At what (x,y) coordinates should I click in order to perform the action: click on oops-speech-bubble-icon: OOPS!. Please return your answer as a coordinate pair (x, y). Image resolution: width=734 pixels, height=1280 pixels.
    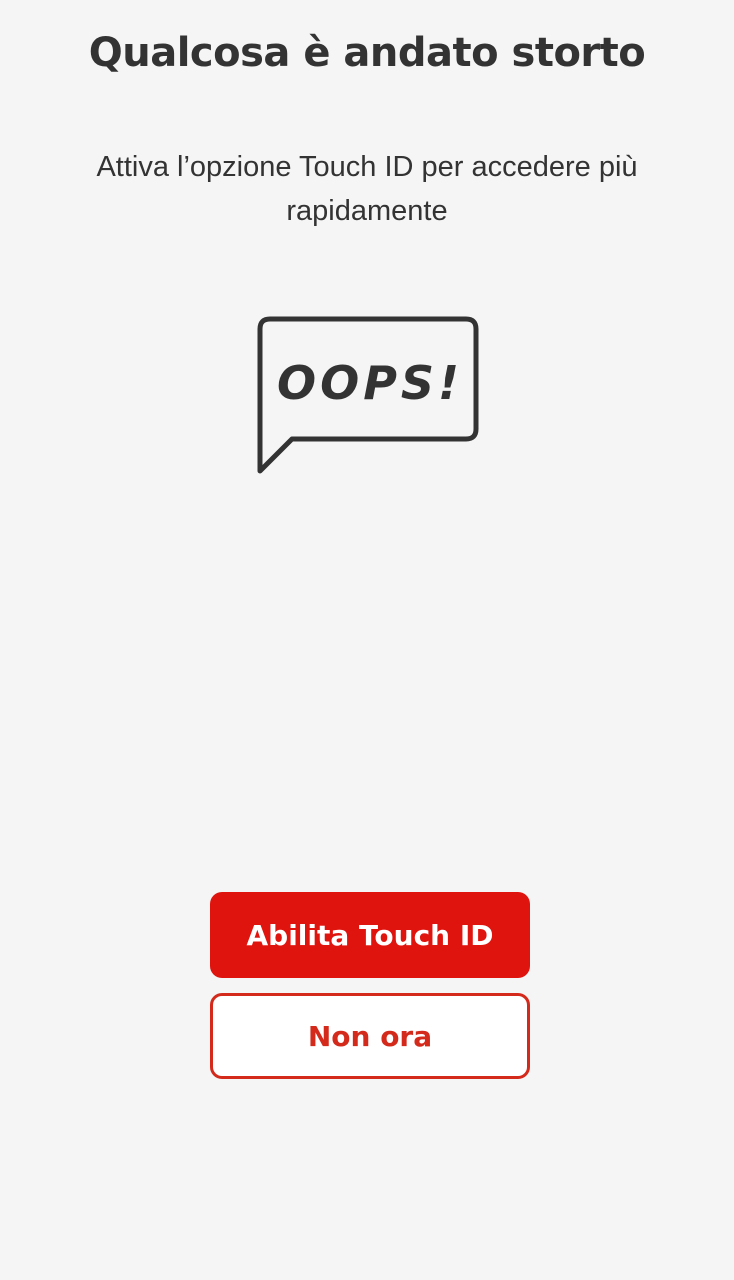
    Looking at the image, I should click on (368, 395).